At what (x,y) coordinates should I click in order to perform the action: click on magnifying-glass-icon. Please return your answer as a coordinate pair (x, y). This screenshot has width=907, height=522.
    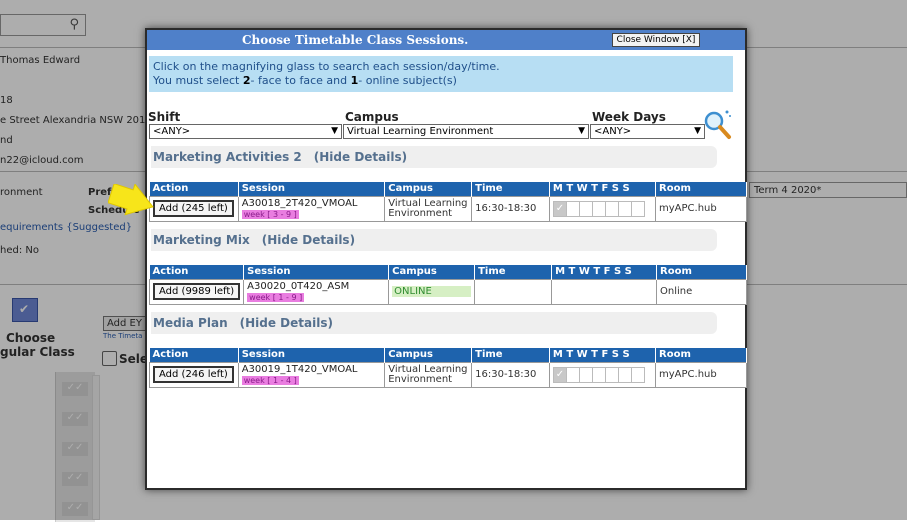
    Looking at the image, I should click on (717, 124).